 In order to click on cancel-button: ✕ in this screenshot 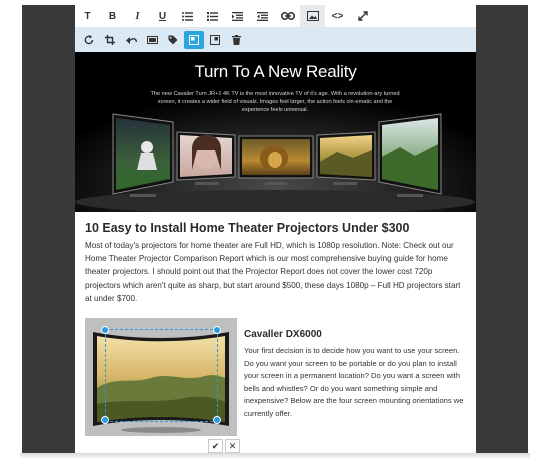, I will do `click(232, 446)`.